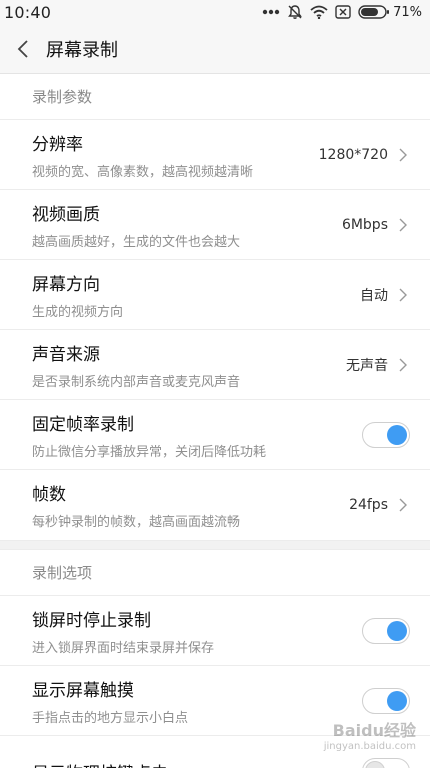 Image resolution: width=430 pixels, height=768 pixels. What do you see at coordinates (215, 573) in the screenshot?
I see `section-header-record-options: 录制选项` at bounding box center [215, 573].